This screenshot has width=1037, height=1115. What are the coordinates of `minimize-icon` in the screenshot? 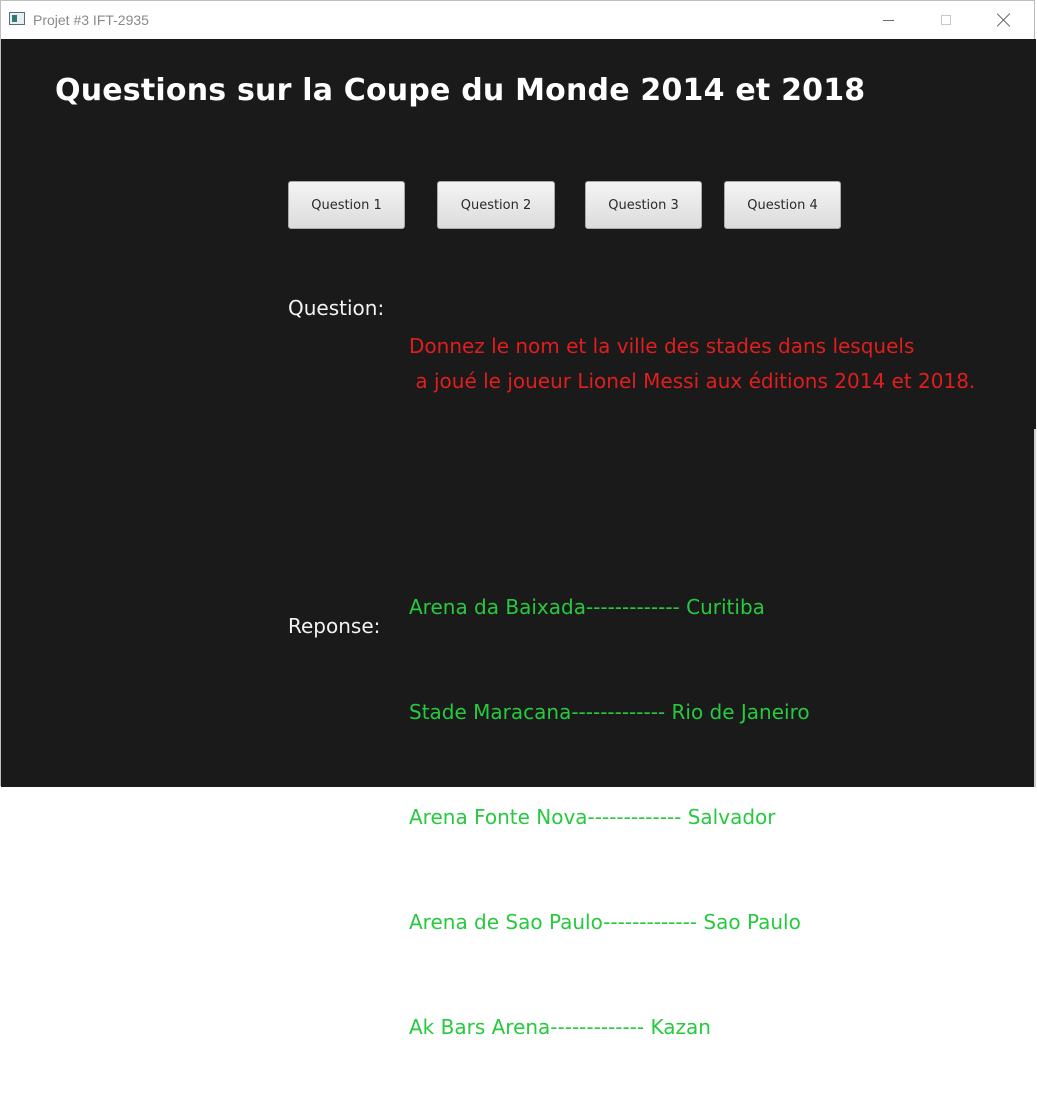 It's located at (888, 20).